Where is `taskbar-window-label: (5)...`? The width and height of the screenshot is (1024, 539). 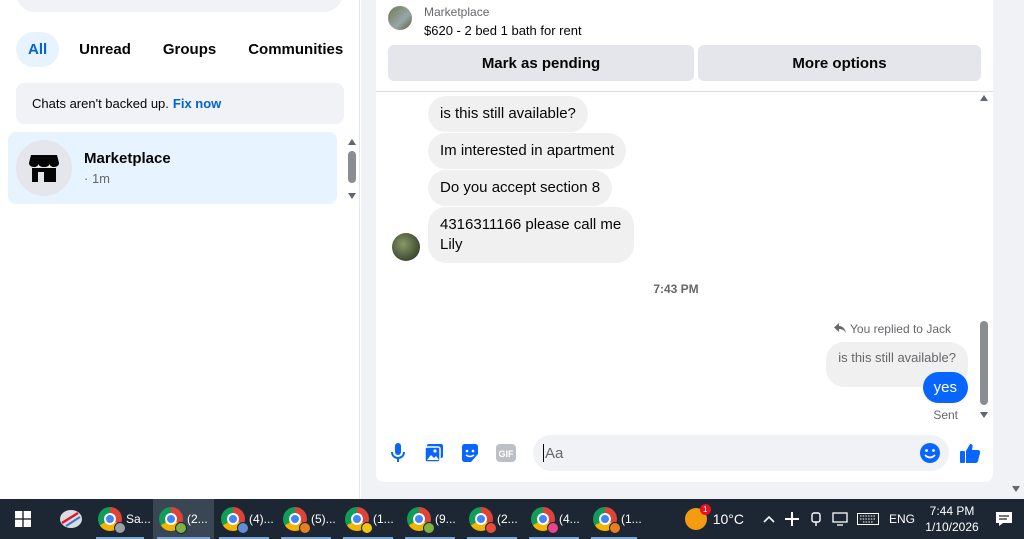 taskbar-window-label: (5)... is located at coordinates (323, 519).